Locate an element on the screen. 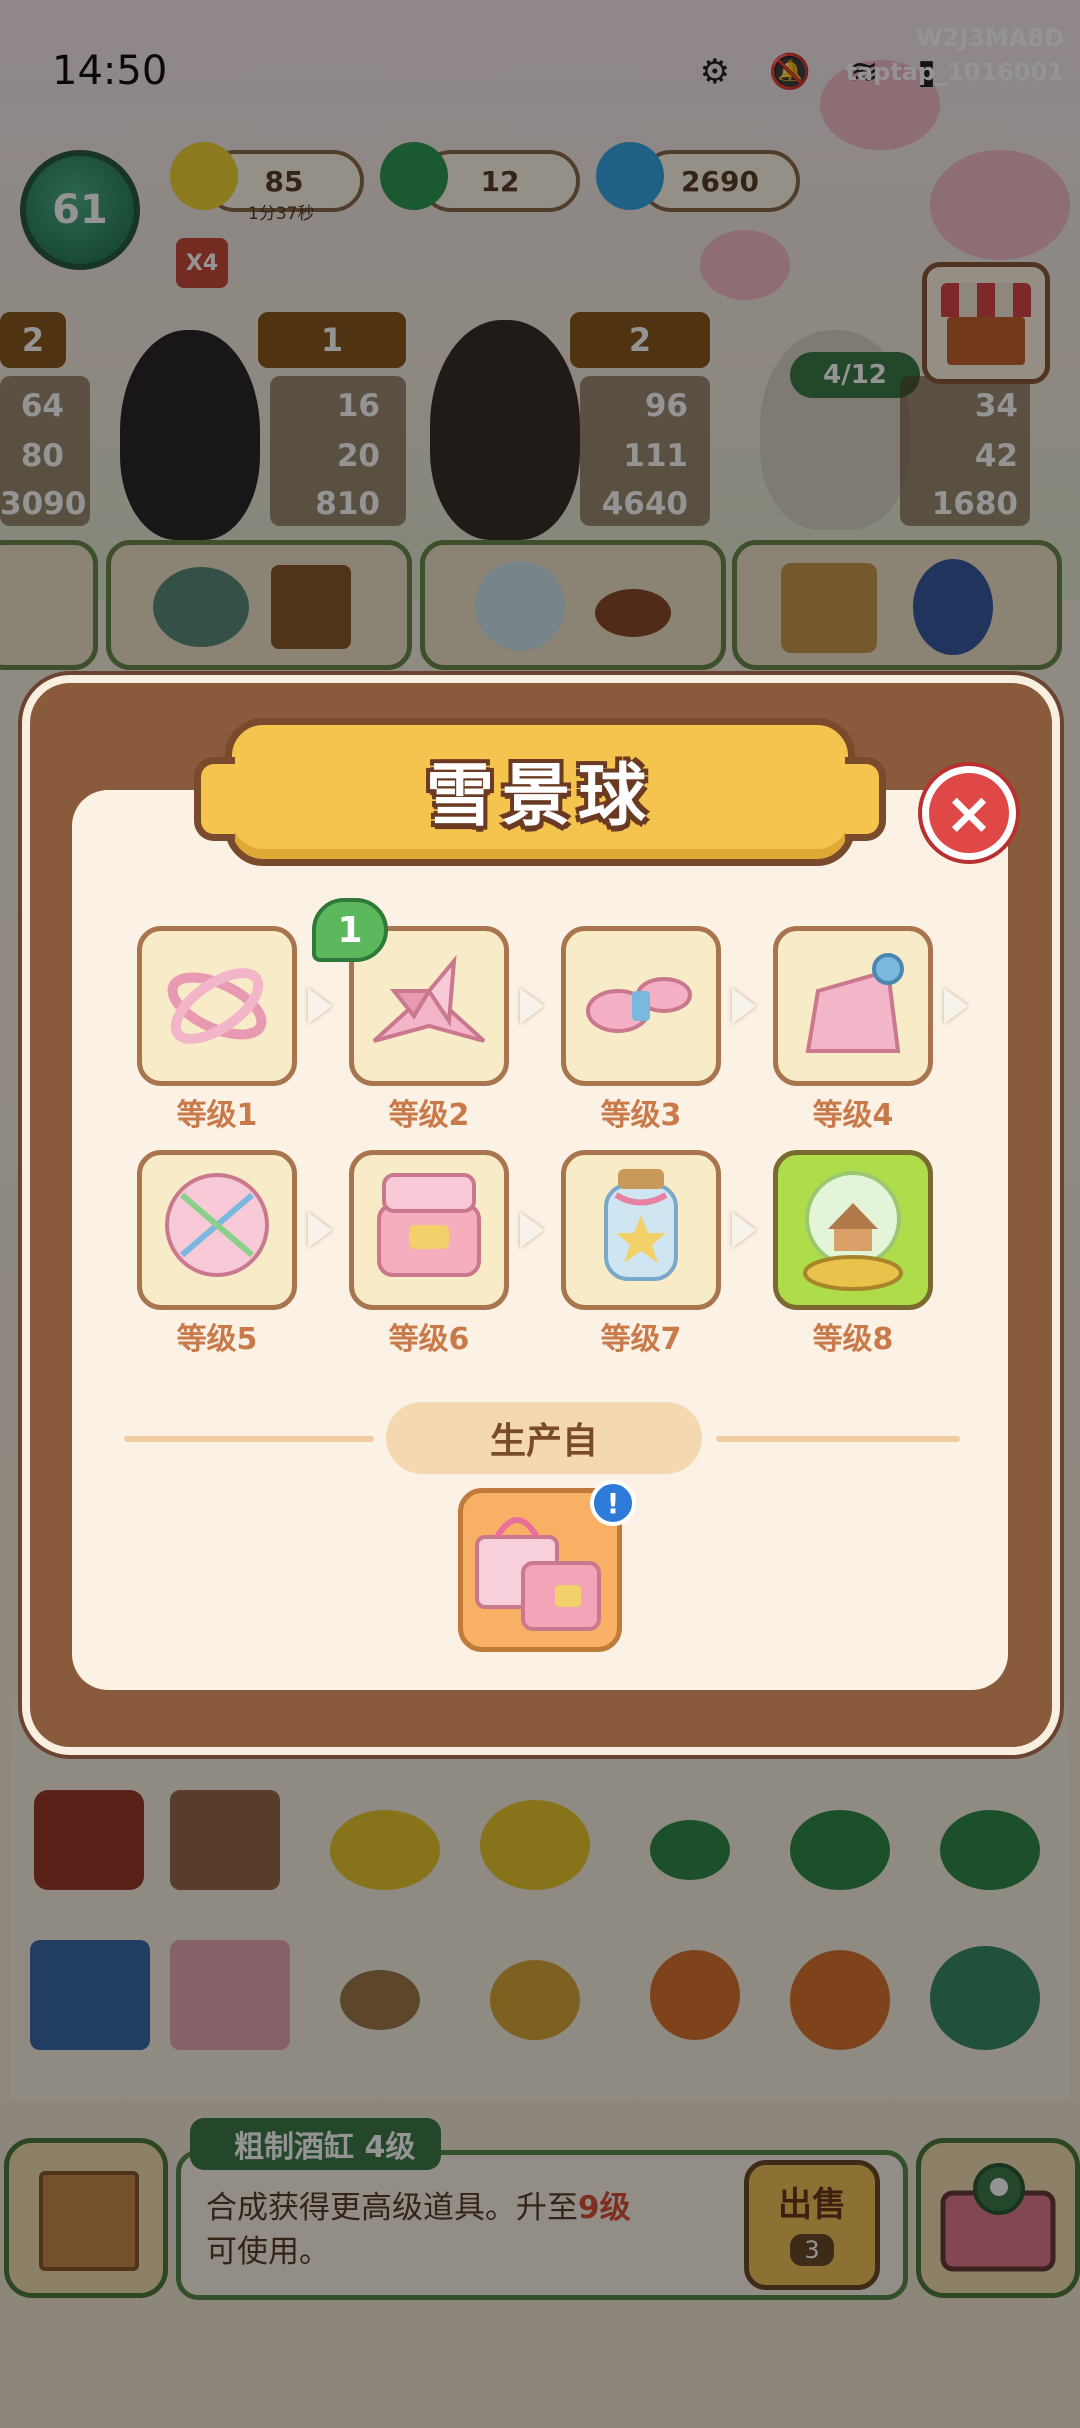  level-label: 等级6 is located at coordinates (429, 1339).